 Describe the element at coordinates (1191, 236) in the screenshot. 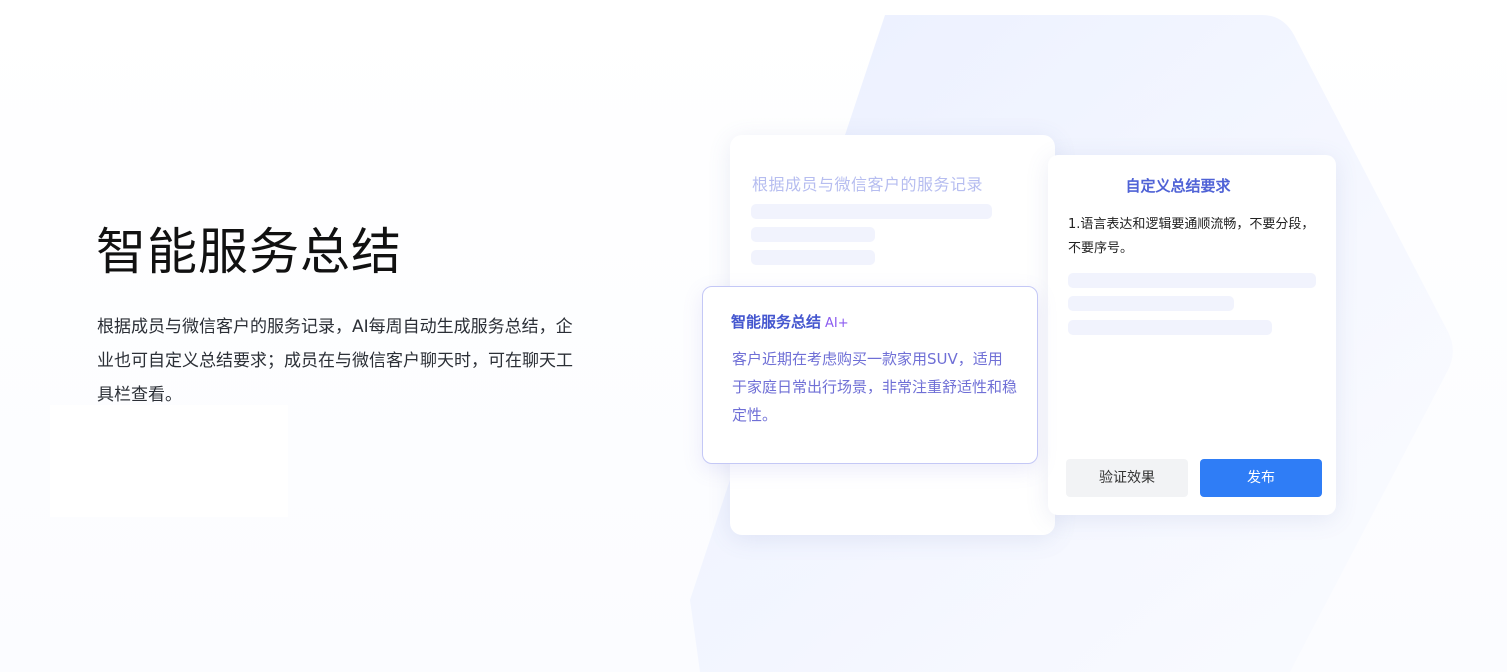

I see `requirement-text: 1.语言表达和逻辑要通顺流畅，不要分段，不要序号。` at that location.